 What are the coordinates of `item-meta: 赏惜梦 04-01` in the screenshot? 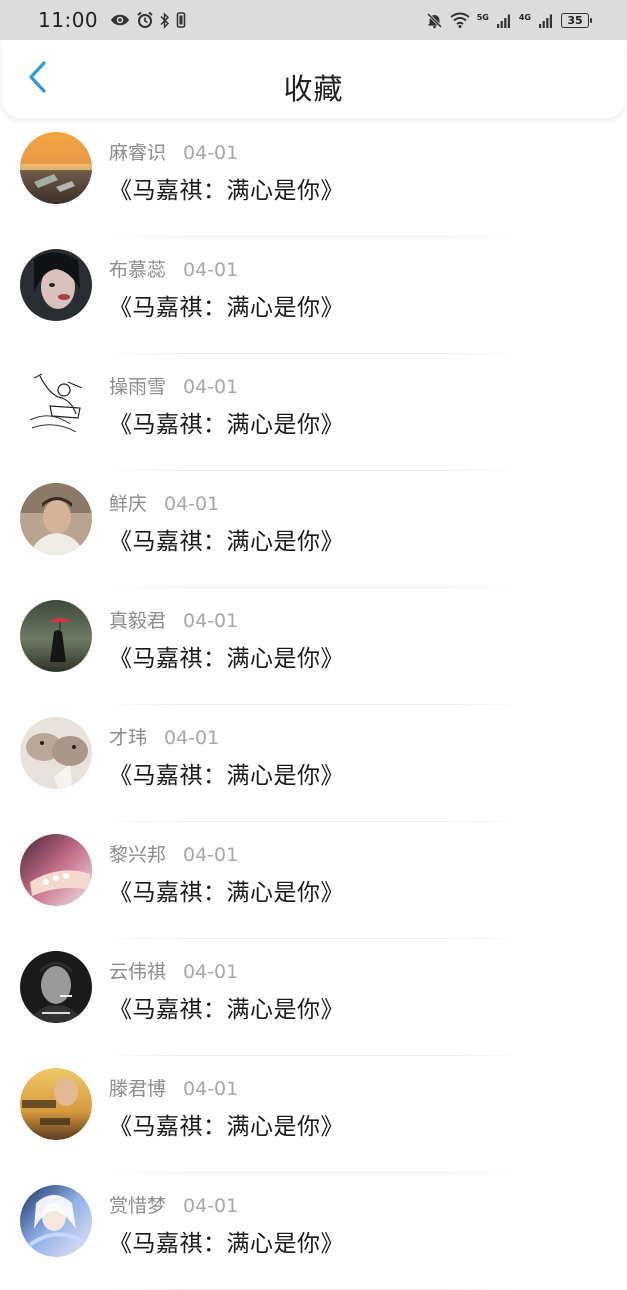 It's located at (173, 1204).